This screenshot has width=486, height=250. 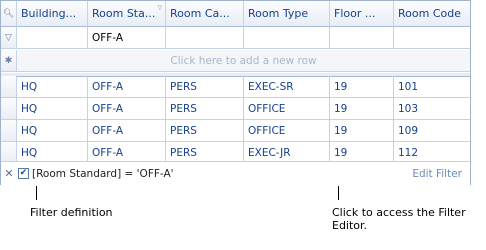 I want to click on filter-editor-leader-line, so click(x=338, y=193).